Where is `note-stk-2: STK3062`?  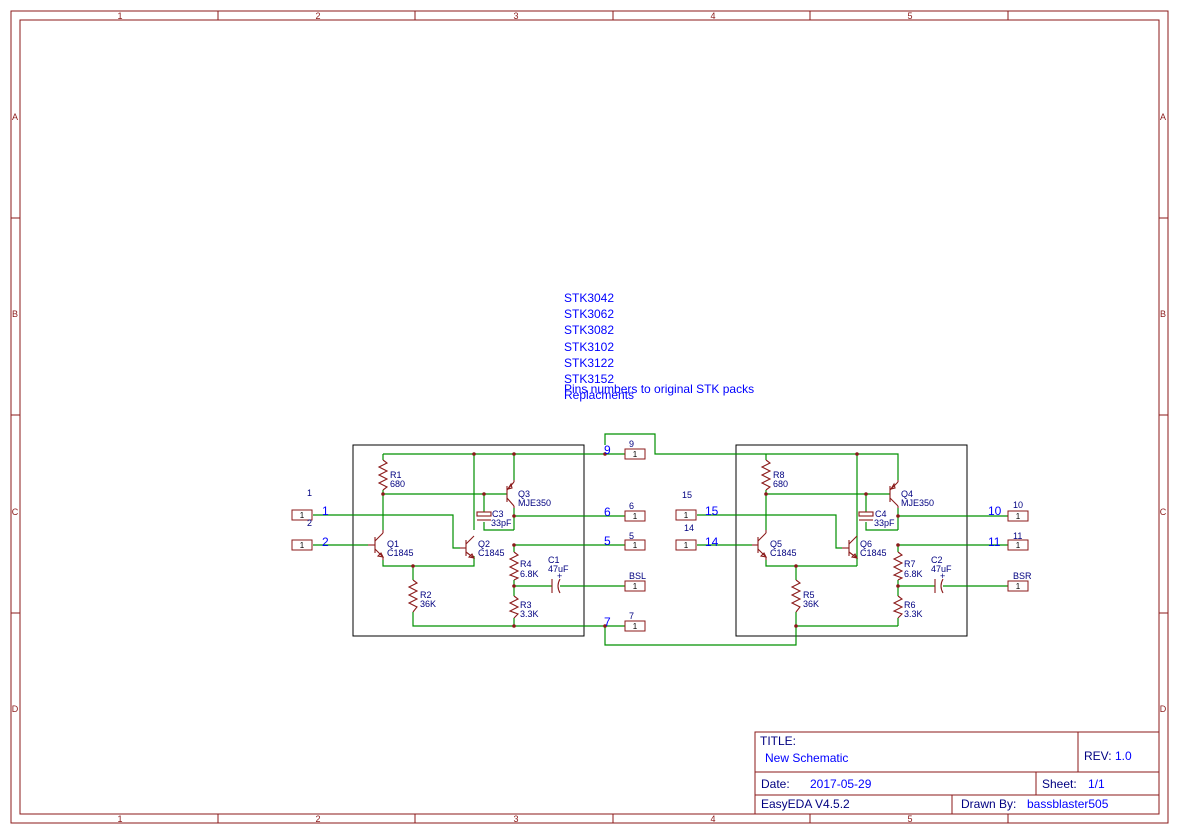 note-stk-2: STK3062 is located at coordinates (589, 314).